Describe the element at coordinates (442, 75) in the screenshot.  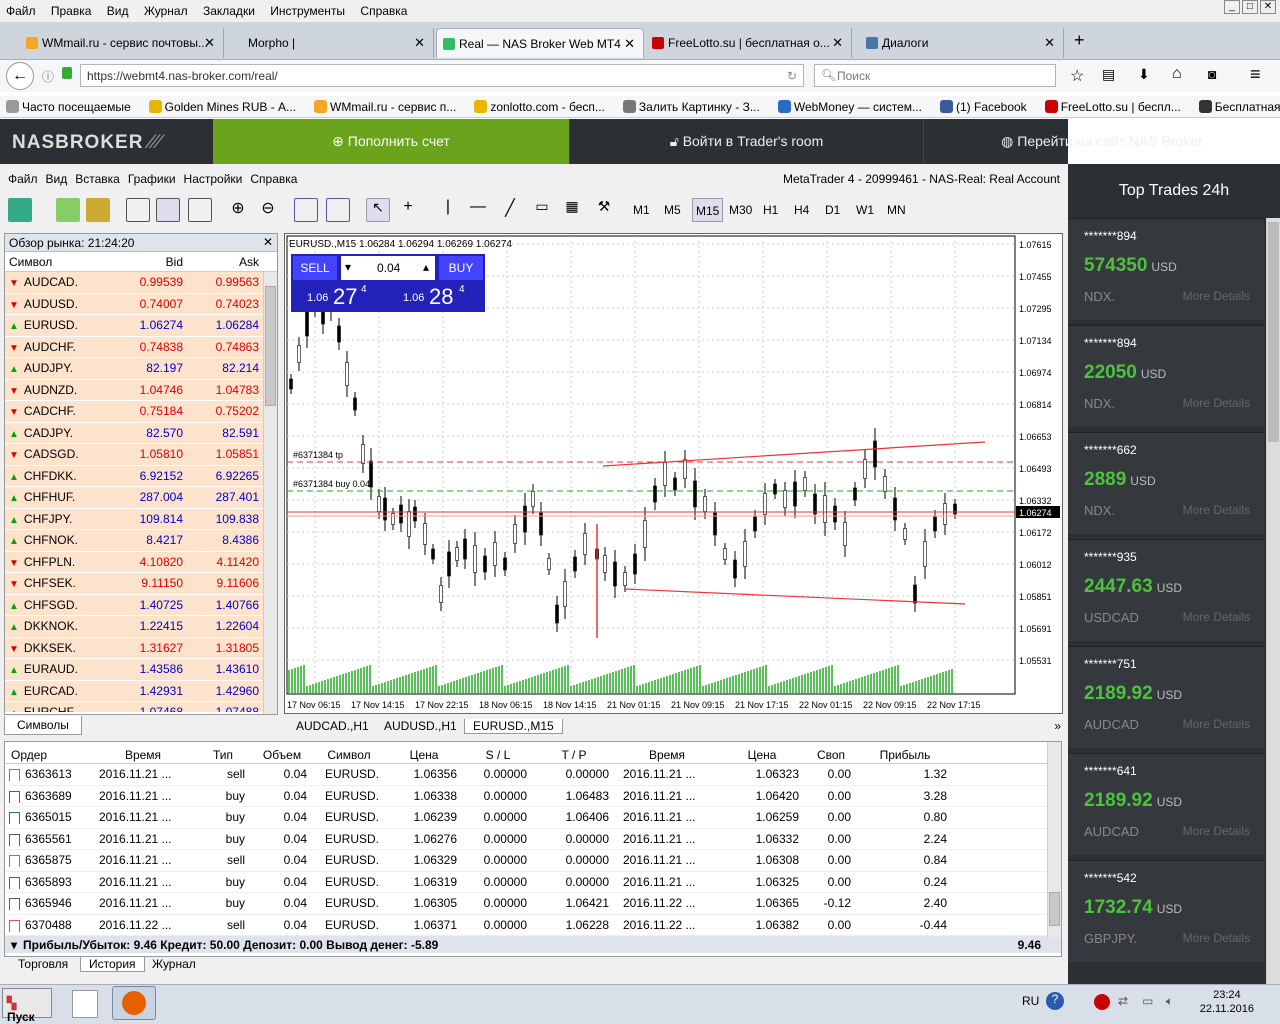
I see `url-bar: https://webmt4.nas-broker.com/real/ ↻` at that location.